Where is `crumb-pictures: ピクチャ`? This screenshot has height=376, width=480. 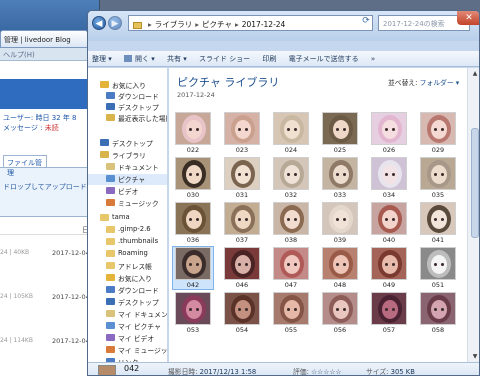
crumb-pictures: ピクチャ is located at coordinates (217, 24).